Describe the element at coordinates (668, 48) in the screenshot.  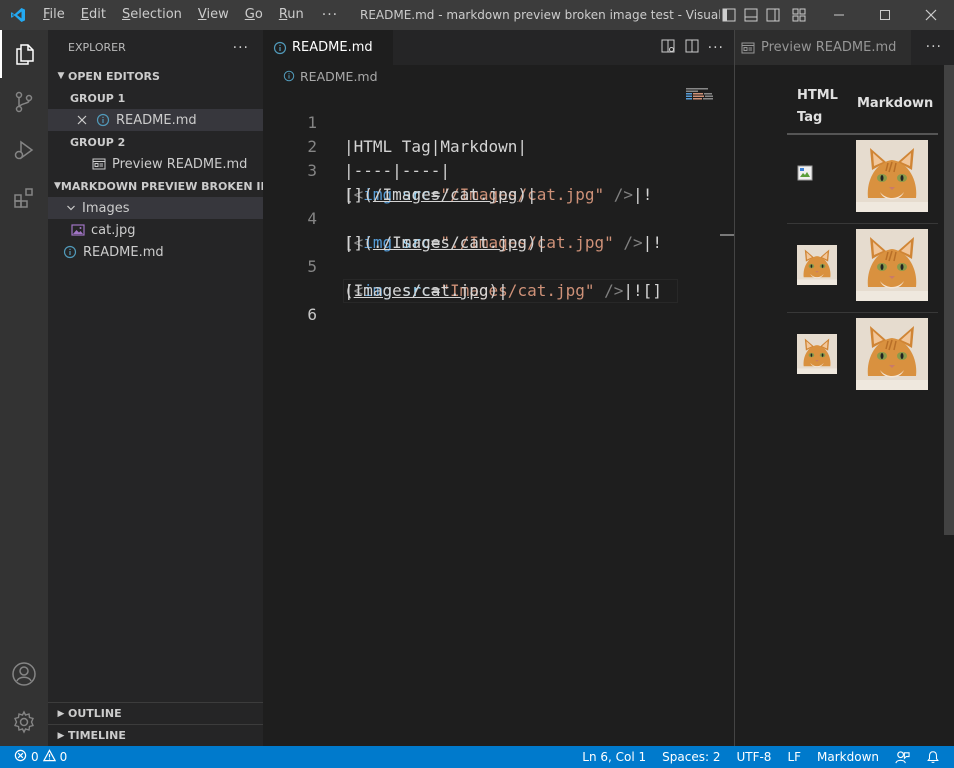
I see `open-preview-side-icon` at that location.